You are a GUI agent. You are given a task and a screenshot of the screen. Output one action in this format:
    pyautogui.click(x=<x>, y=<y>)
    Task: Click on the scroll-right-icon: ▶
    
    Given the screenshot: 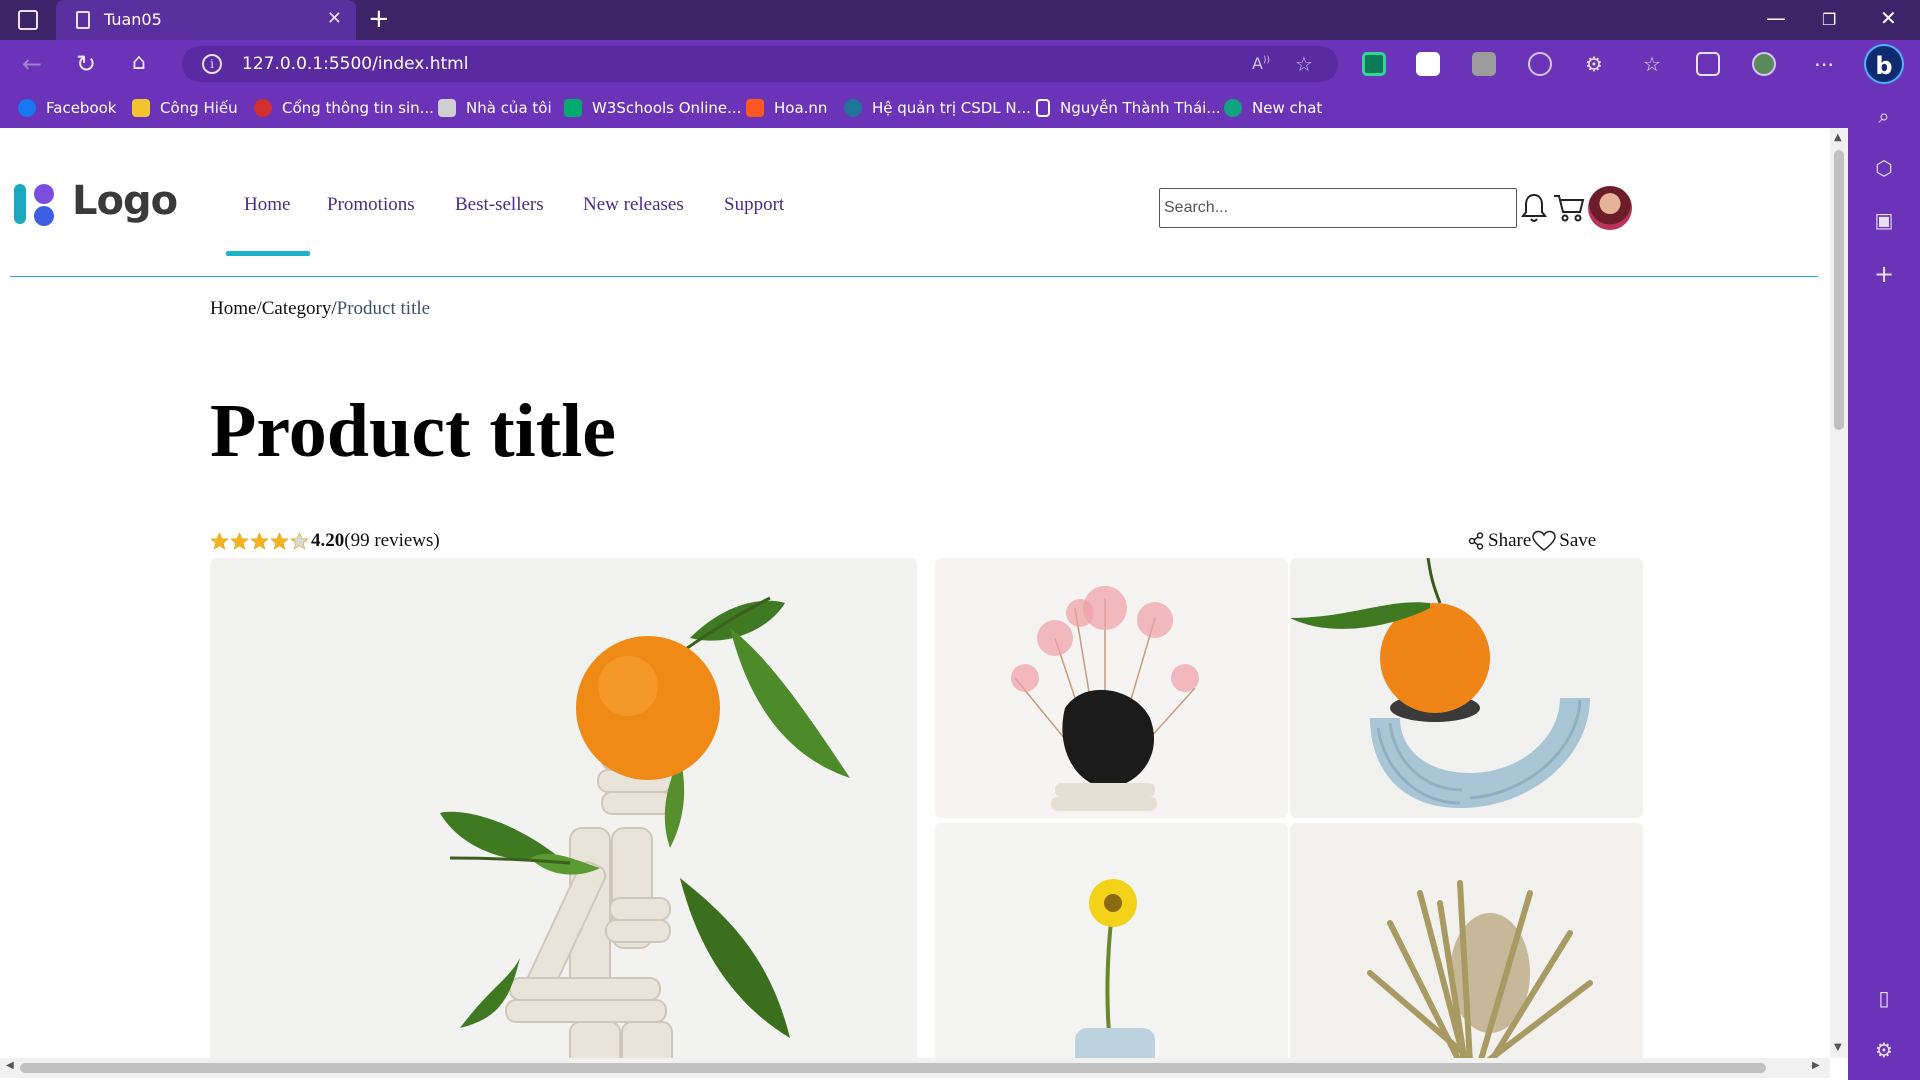 What is the action you would take?
    pyautogui.click(x=1816, y=1065)
    